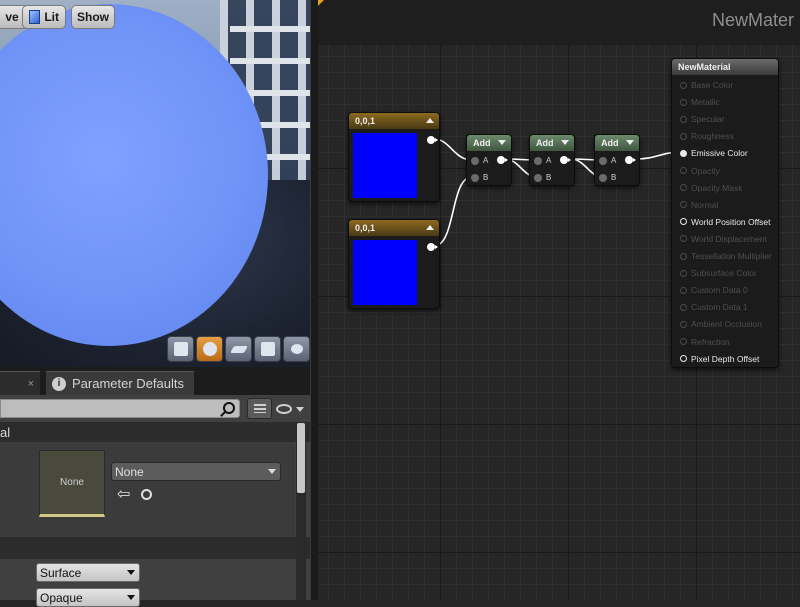 This screenshot has height=607, width=800. What do you see at coordinates (291, 409) in the screenshot?
I see `view-options-button` at bounding box center [291, 409].